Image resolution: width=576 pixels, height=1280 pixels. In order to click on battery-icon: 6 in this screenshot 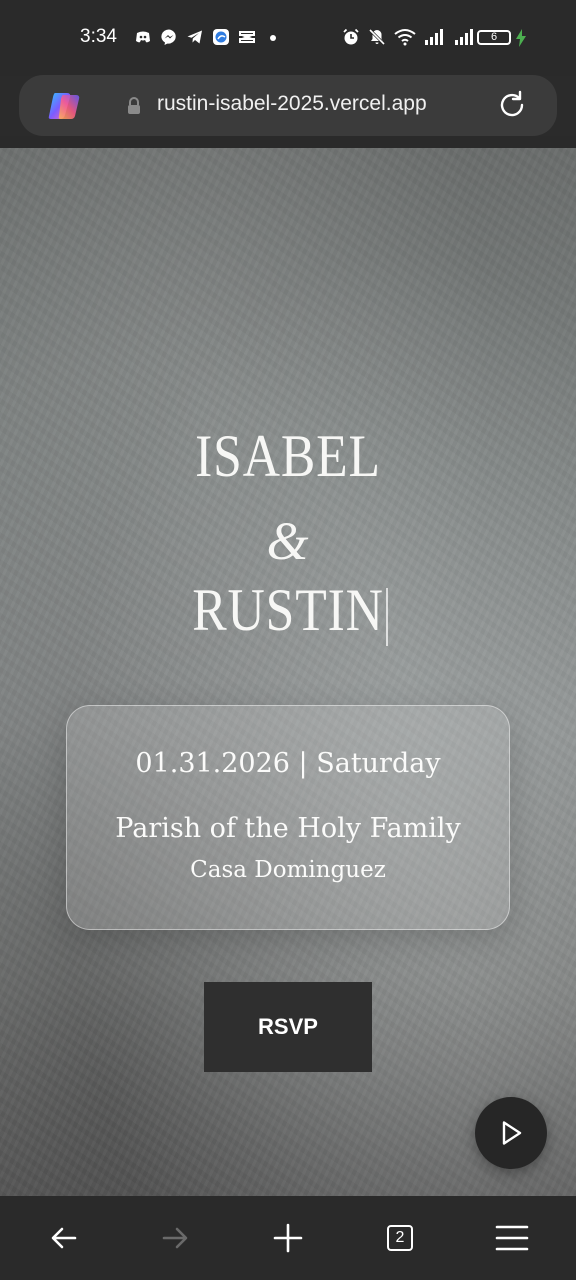, I will do `click(494, 37)`.